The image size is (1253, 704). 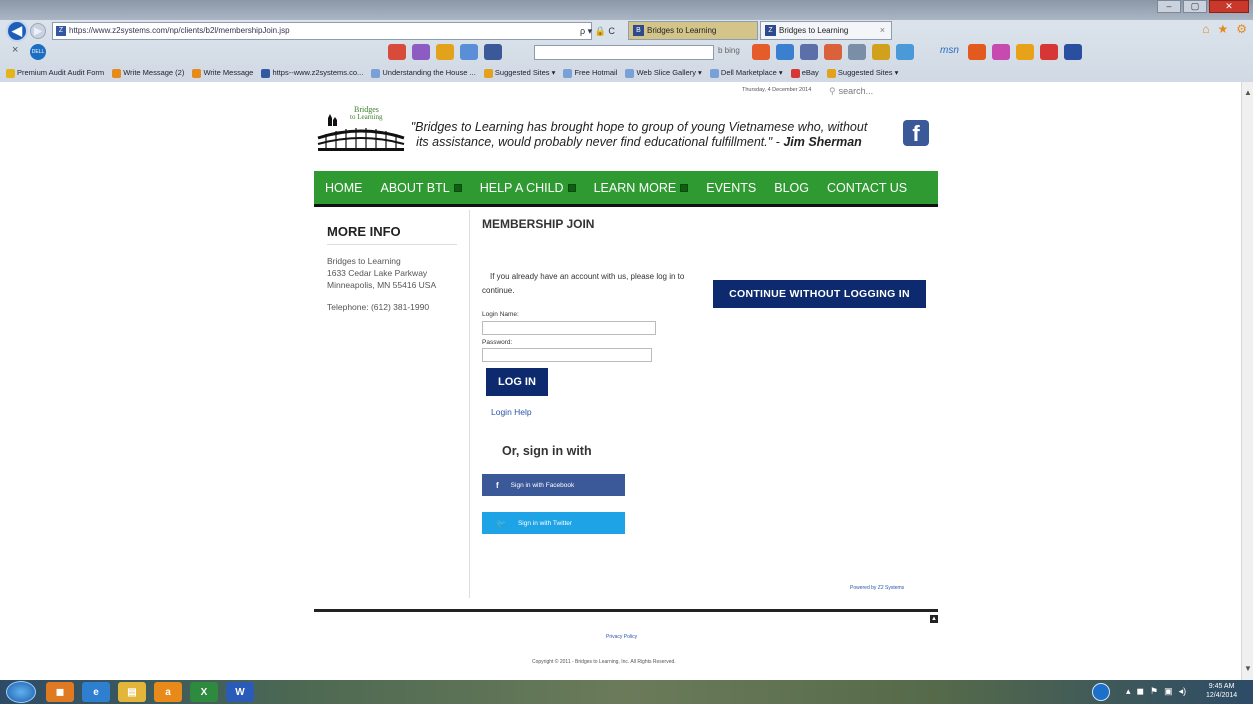 I want to click on tray-chevron-icon: ▴, so click(x=1128, y=691).